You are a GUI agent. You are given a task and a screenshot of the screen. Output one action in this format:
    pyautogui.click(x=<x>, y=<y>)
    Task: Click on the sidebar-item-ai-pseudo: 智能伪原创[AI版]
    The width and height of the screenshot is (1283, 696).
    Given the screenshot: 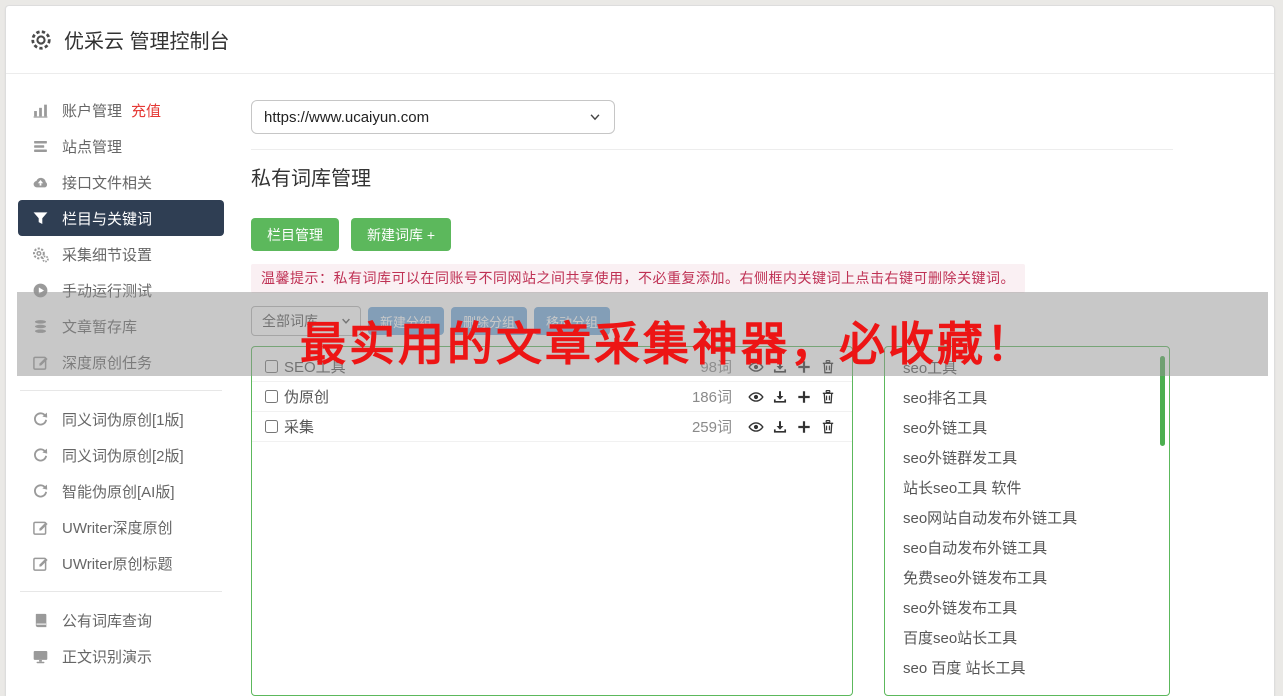 What is the action you would take?
    pyautogui.click(x=121, y=491)
    